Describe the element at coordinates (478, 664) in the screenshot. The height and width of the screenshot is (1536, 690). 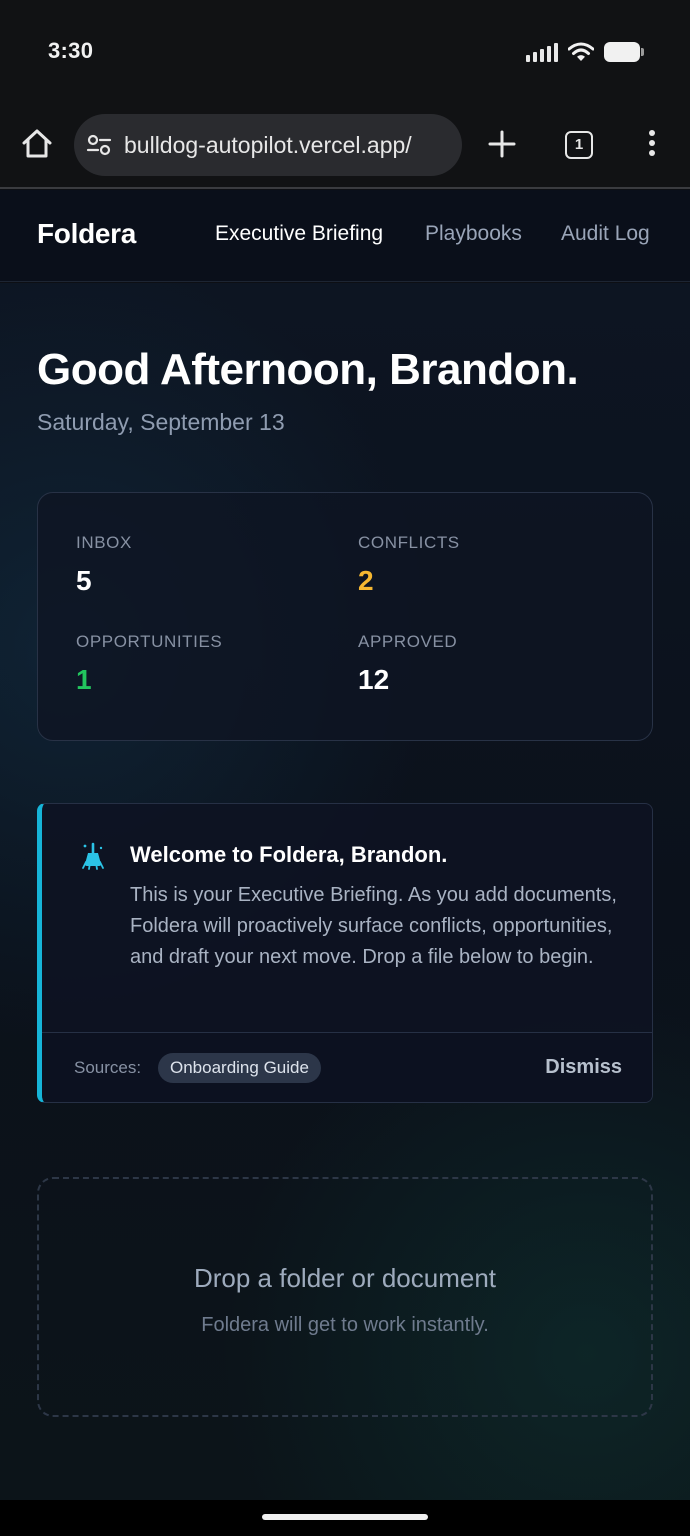
I see `stat-approved: APPROVED 12` at that location.